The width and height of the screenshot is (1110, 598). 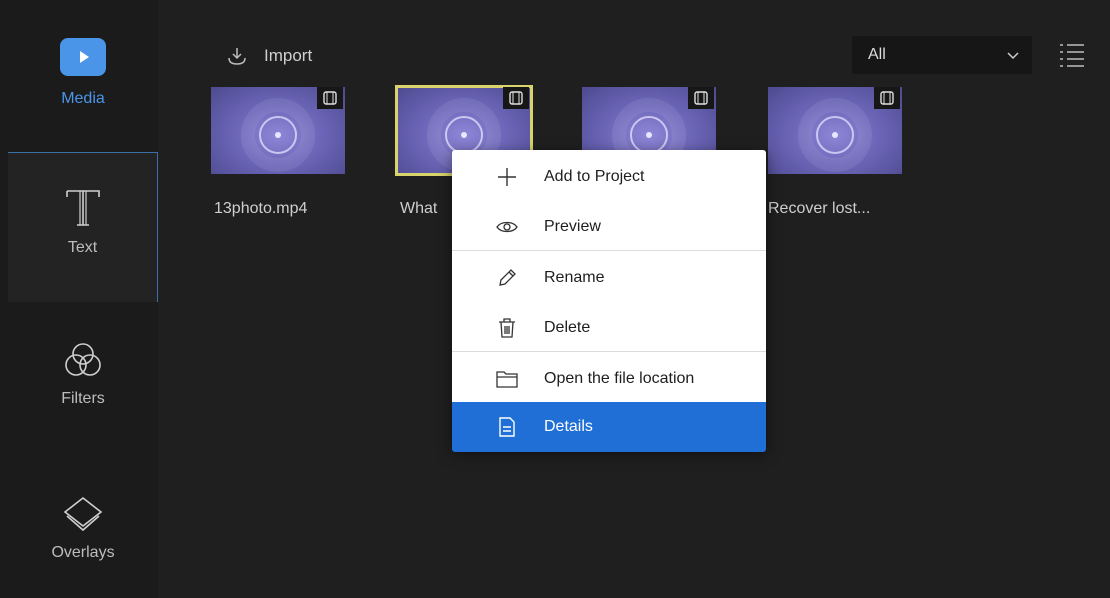 What do you see at coordinates (609, 278) in the screenshot?
I see `menu-item-rename: Rename` at bounding box center [609, 278].